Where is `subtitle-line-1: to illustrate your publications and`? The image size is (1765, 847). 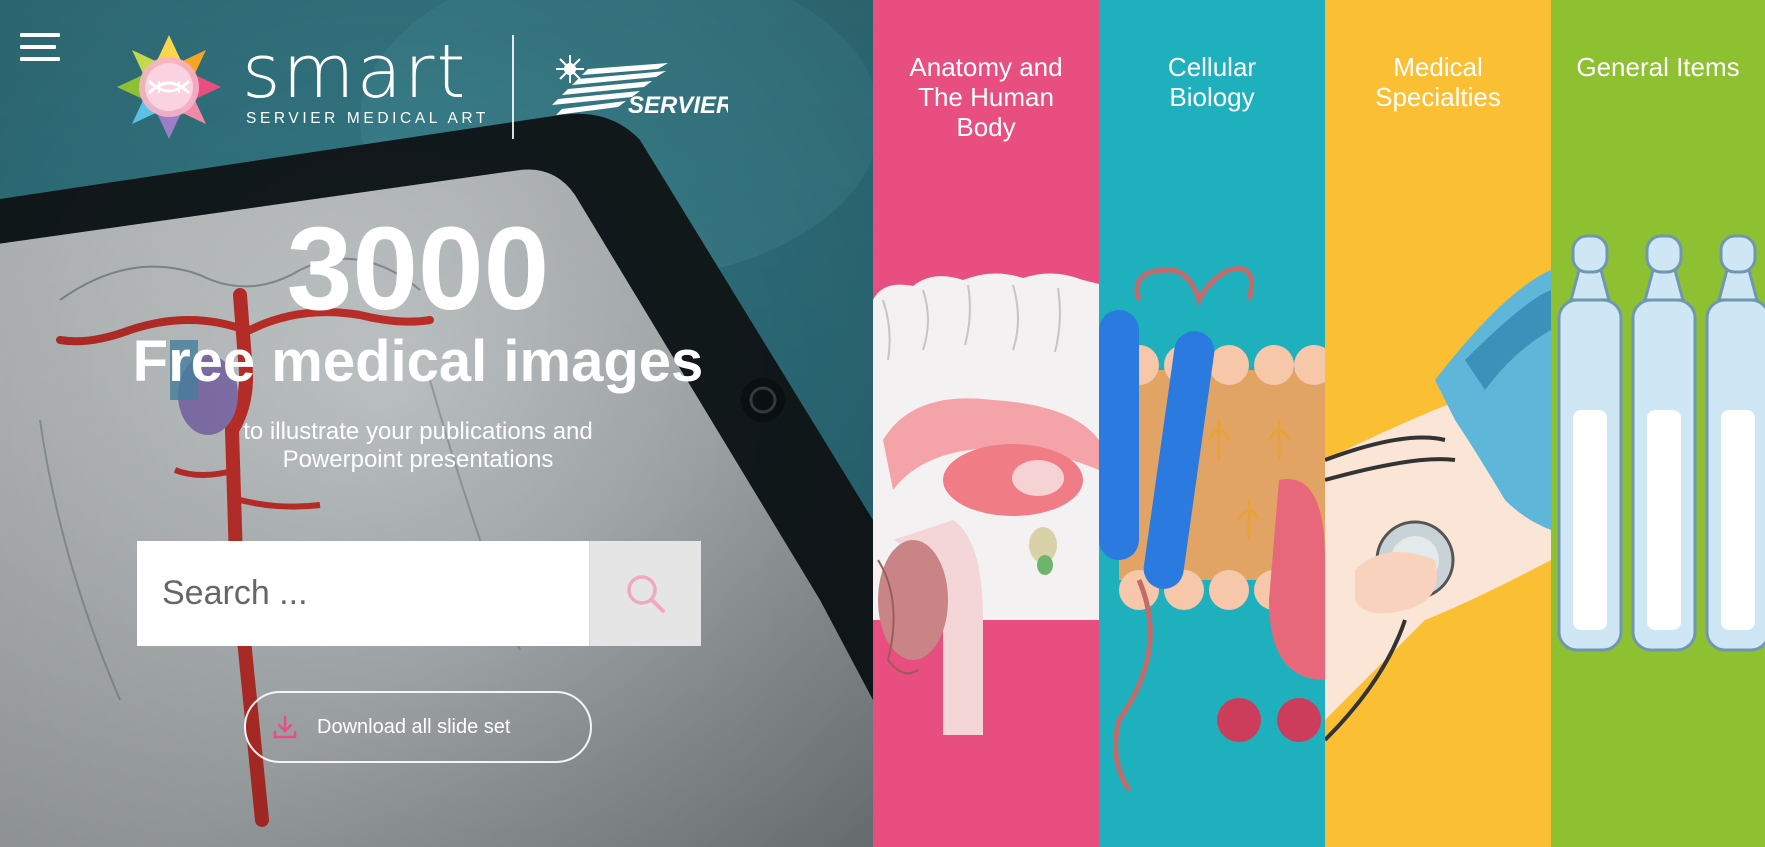
subtitle-line-1: to illustrate your publications and is located at coordinates (418, 431).